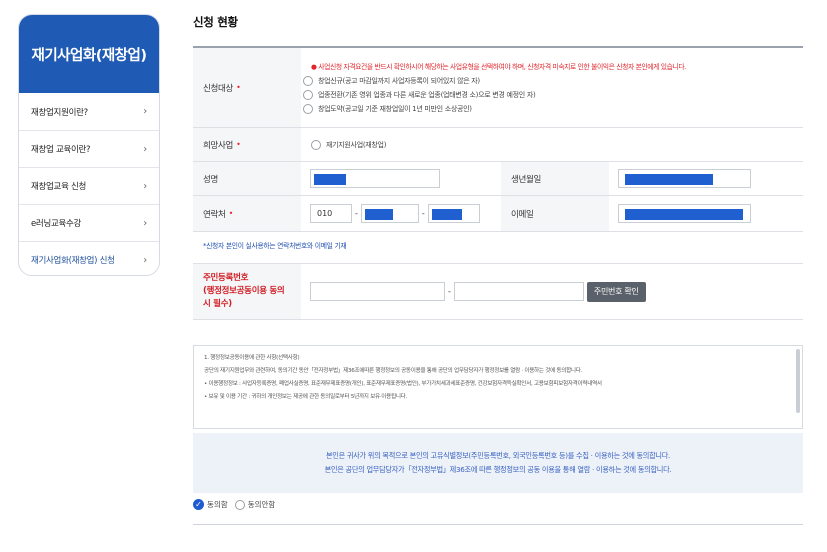 This screenshot has width=827, height=552. Describe the element at coordinates (555, 213) in the screenshot. I see `email-label: 이메일` at that location.